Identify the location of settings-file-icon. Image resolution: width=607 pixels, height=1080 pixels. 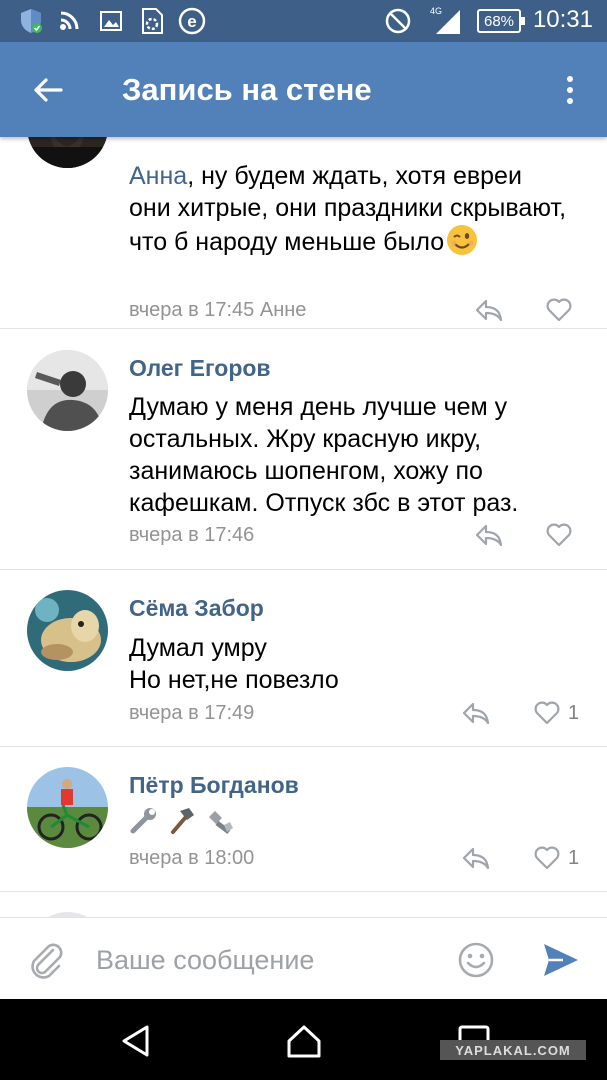
(152, 21).